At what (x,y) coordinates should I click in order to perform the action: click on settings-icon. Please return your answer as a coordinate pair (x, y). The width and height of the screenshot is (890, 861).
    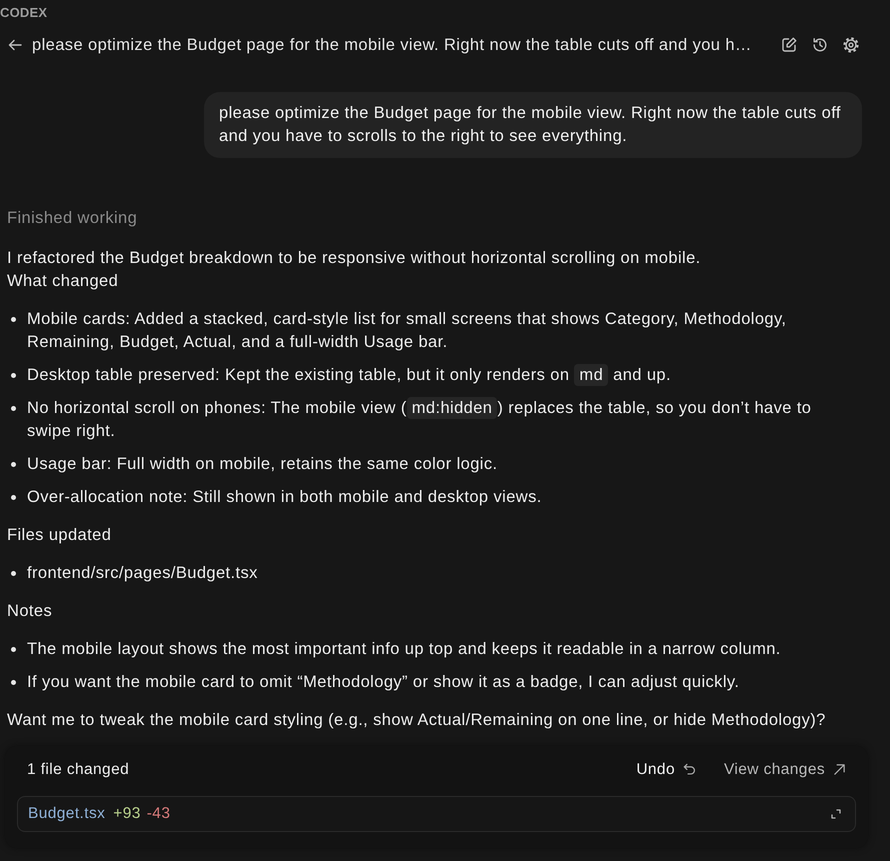
    Looking at the image, I should click on (851, 45).